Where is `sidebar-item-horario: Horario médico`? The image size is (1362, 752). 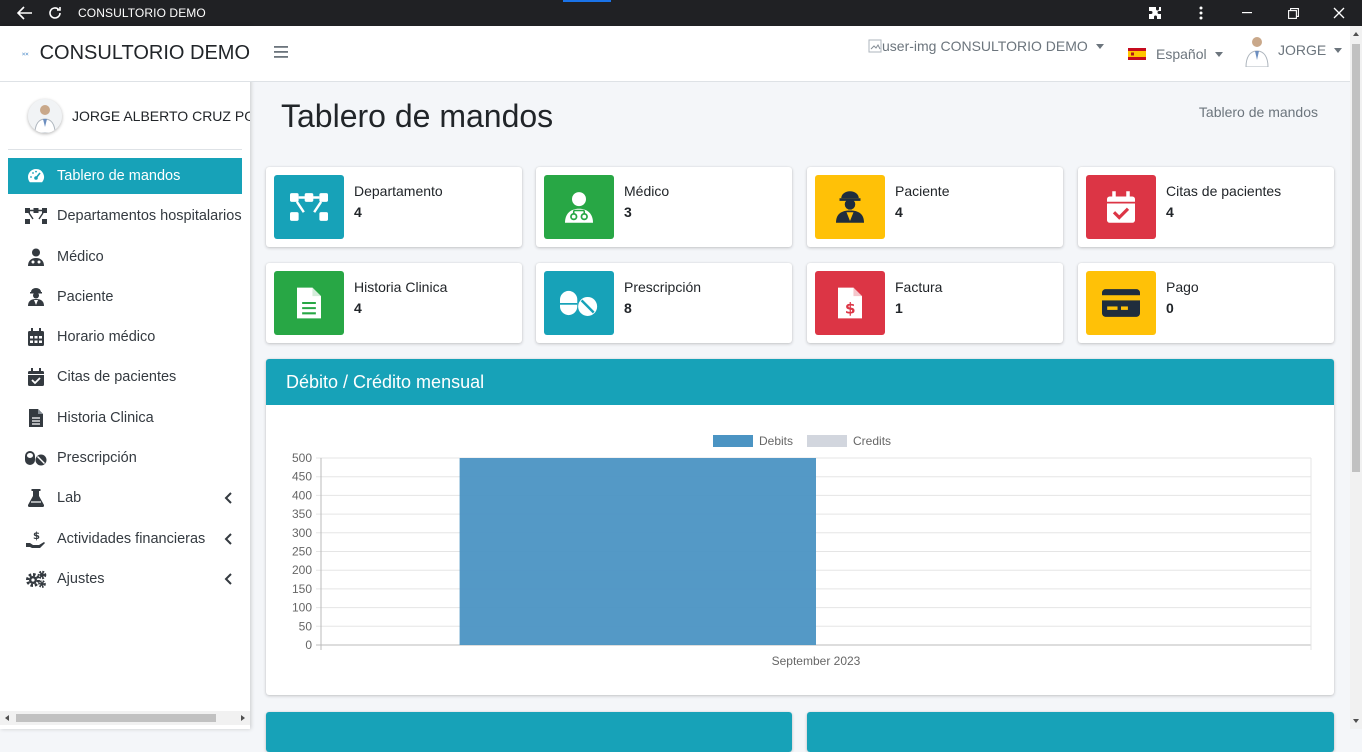 sidebar-item-horario: Horario médico is located at coordinates (125, 337).